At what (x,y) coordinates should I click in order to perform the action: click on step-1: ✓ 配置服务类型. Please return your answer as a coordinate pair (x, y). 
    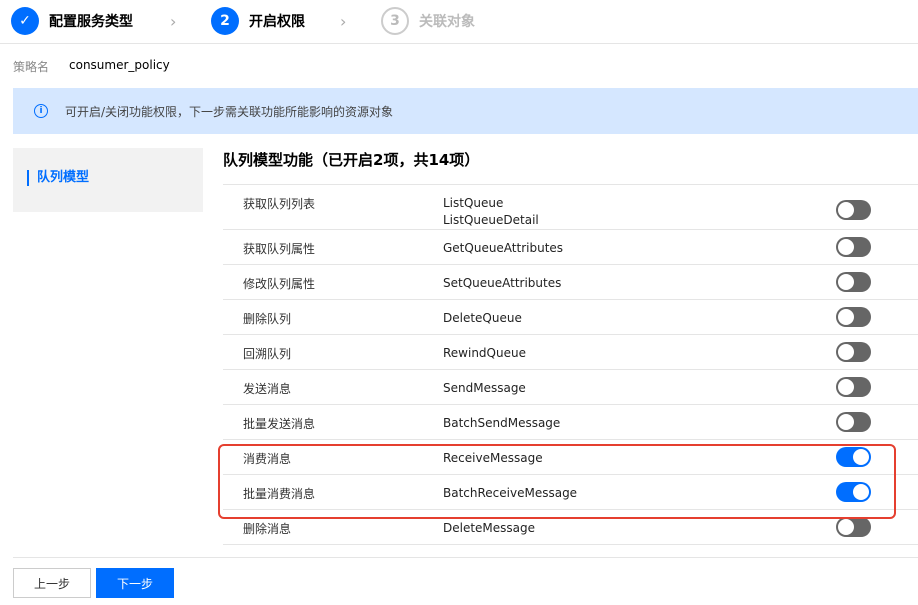
    Looking at the image, I should click on (72, 21).